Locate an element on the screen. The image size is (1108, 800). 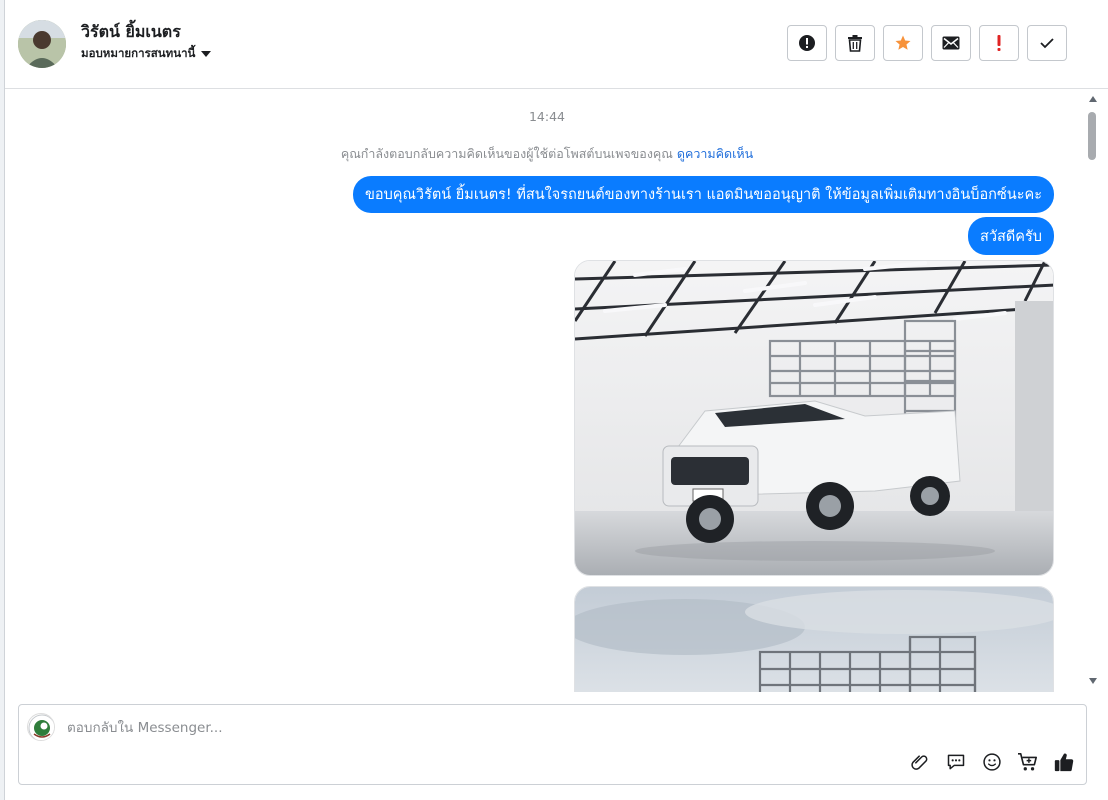
cart-icon is located at coordinates (1027, 762).